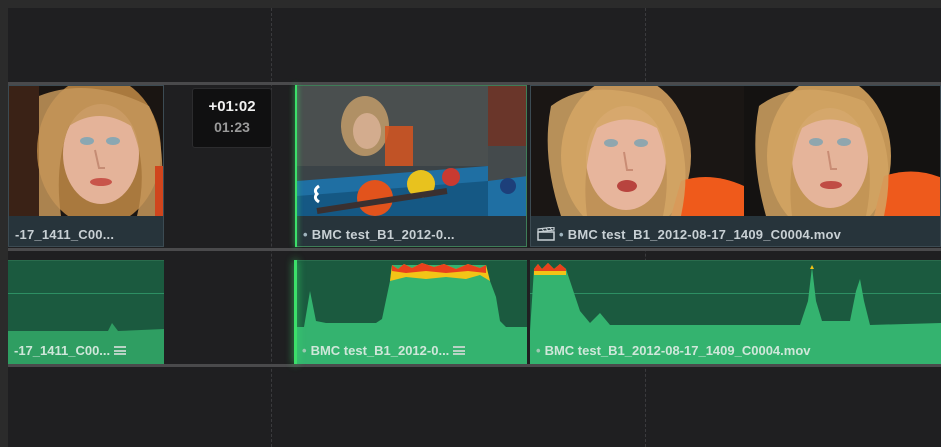 The image size is (941, 447). I want to click on timeline-grid-line, so click(271, 227).